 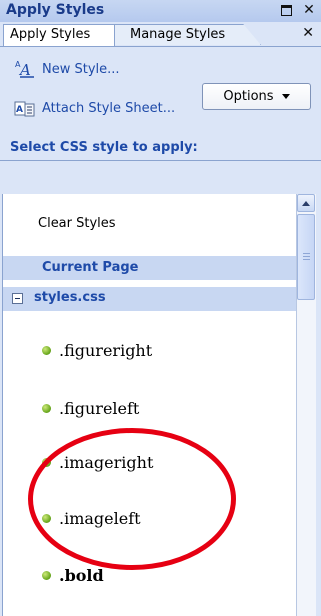 I want to click on panel-titlebar: Apply Styles ✕, so click(x=160, y=11).